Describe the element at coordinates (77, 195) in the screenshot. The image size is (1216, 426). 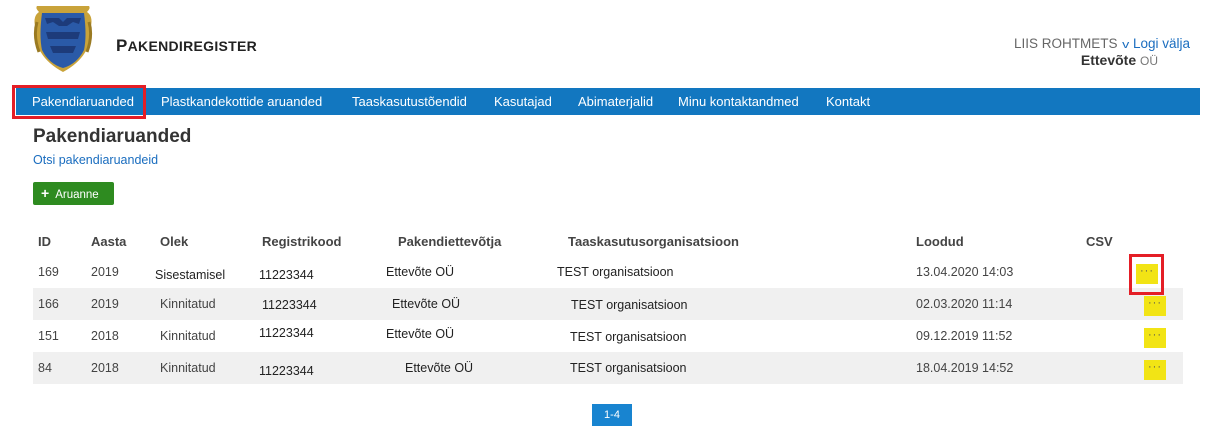
I see `add-report-label: Aruanne` at that location.